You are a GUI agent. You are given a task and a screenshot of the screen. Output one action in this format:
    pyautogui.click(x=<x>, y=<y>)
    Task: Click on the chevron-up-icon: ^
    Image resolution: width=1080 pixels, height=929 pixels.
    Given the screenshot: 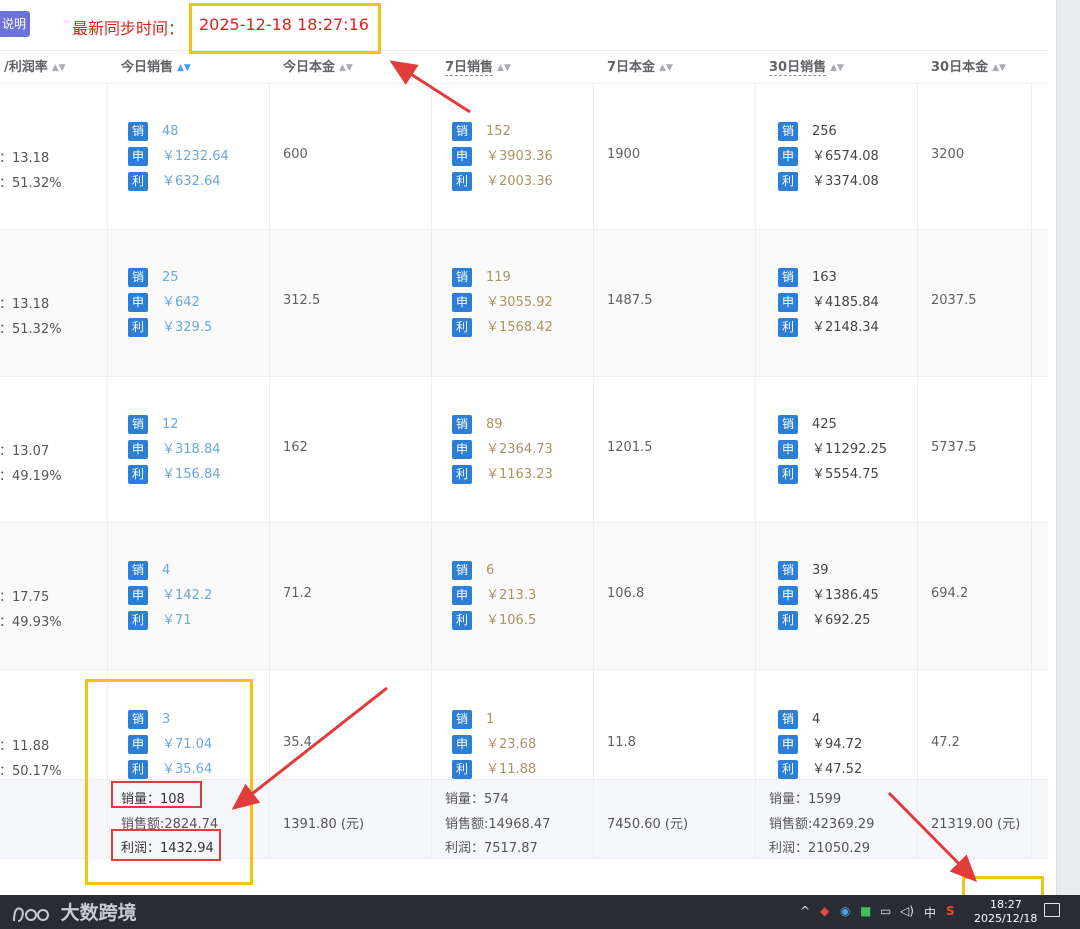 What is the action you would take?
    pyautogui.click(x=805, y=911)
    